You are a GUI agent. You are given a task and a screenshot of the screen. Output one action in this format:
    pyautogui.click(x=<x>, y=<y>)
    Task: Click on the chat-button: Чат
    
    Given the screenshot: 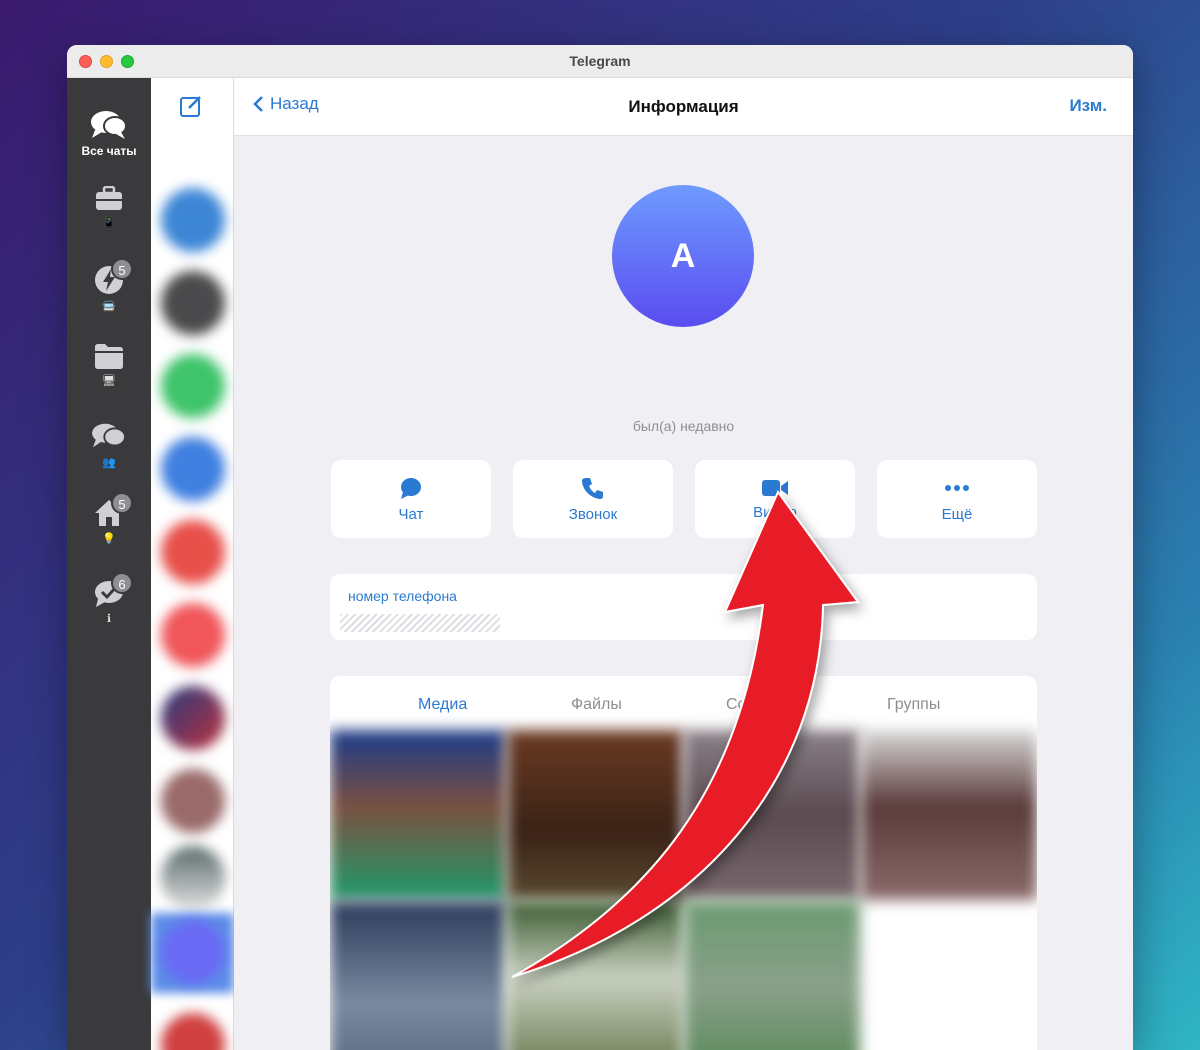 What is the action you would take?
    pyautogui.click(x=411, y=499)
    